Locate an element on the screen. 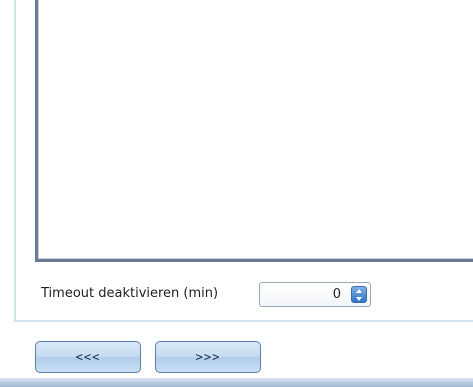  spinner-buttons is located at coordinates (359, 294).